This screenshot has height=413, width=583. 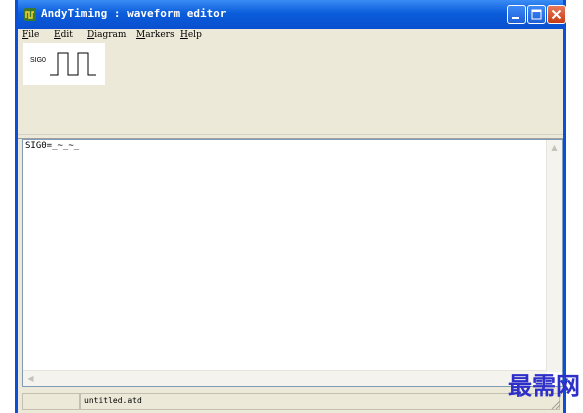 What do you see at coordinates (51, 401) in the screenshot?
I see `status-panel-left` at bounding box center [51, 401].